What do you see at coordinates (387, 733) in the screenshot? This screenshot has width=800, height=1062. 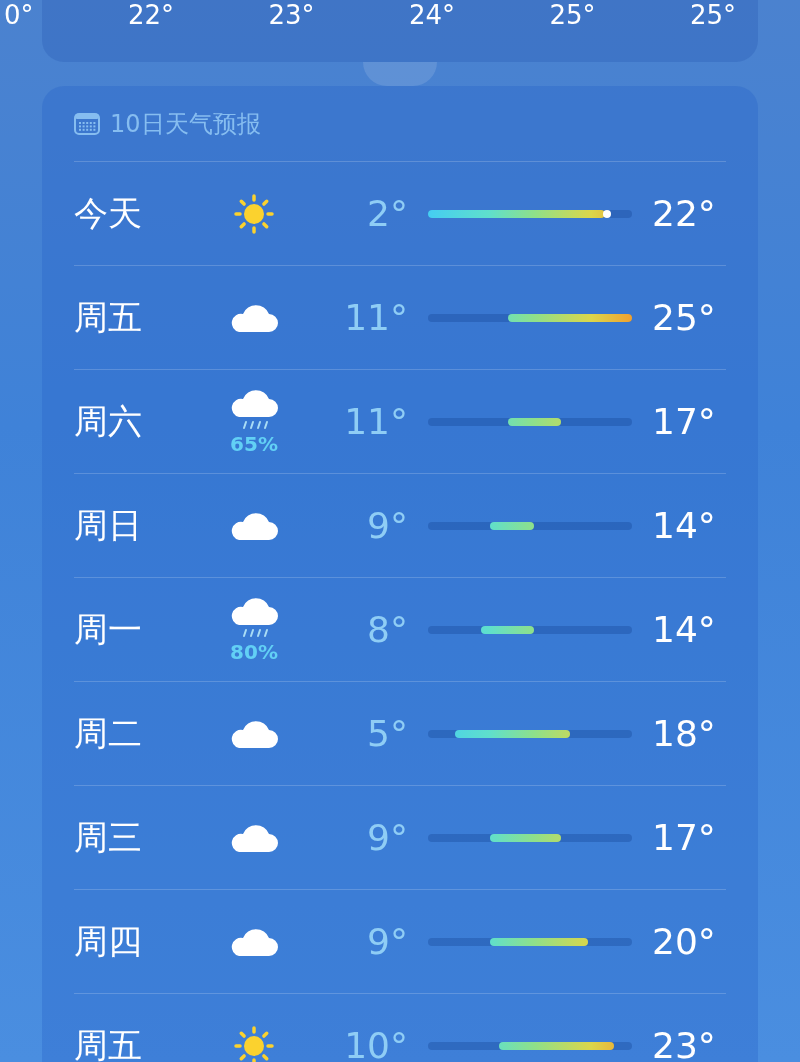 I see `low-temperature: 5°` at bounding box center [387, 733].